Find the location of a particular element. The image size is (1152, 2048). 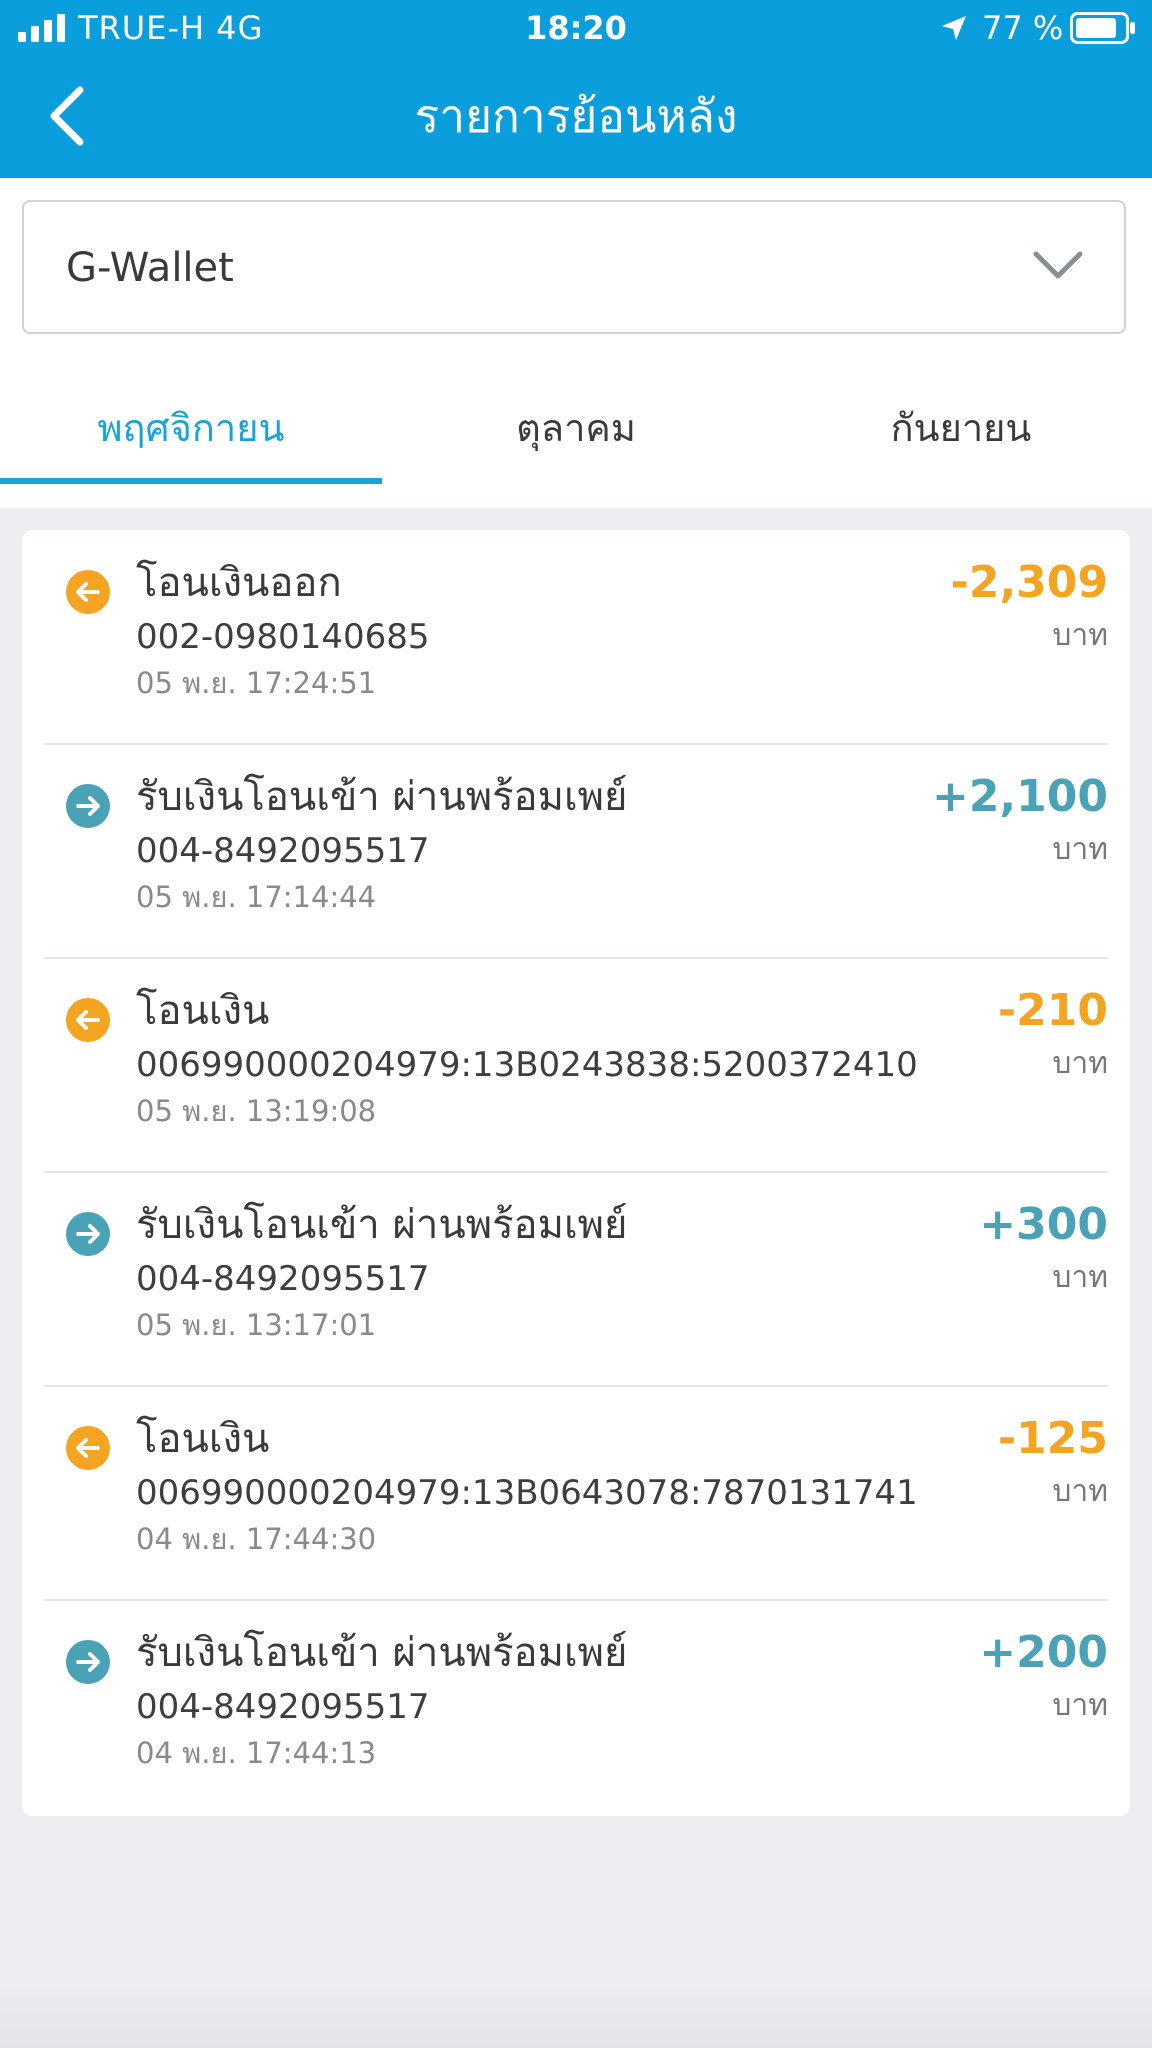

transaction-amount: -2,309 is located at coordinates (1029, 582).